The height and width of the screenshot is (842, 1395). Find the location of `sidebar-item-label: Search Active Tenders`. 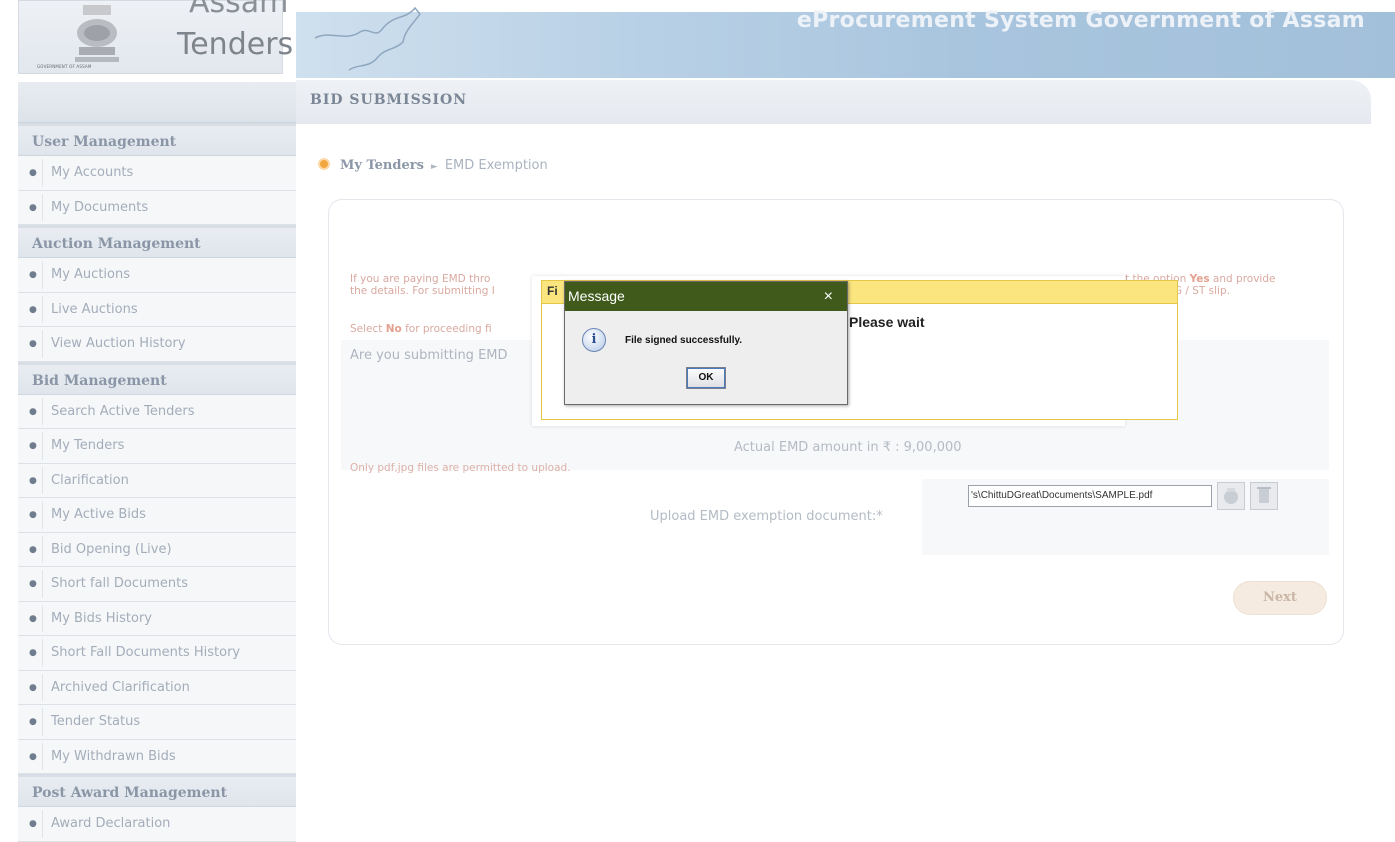

sidebar-item-label: Search Active Tenders is located at coordinates (169, 411).